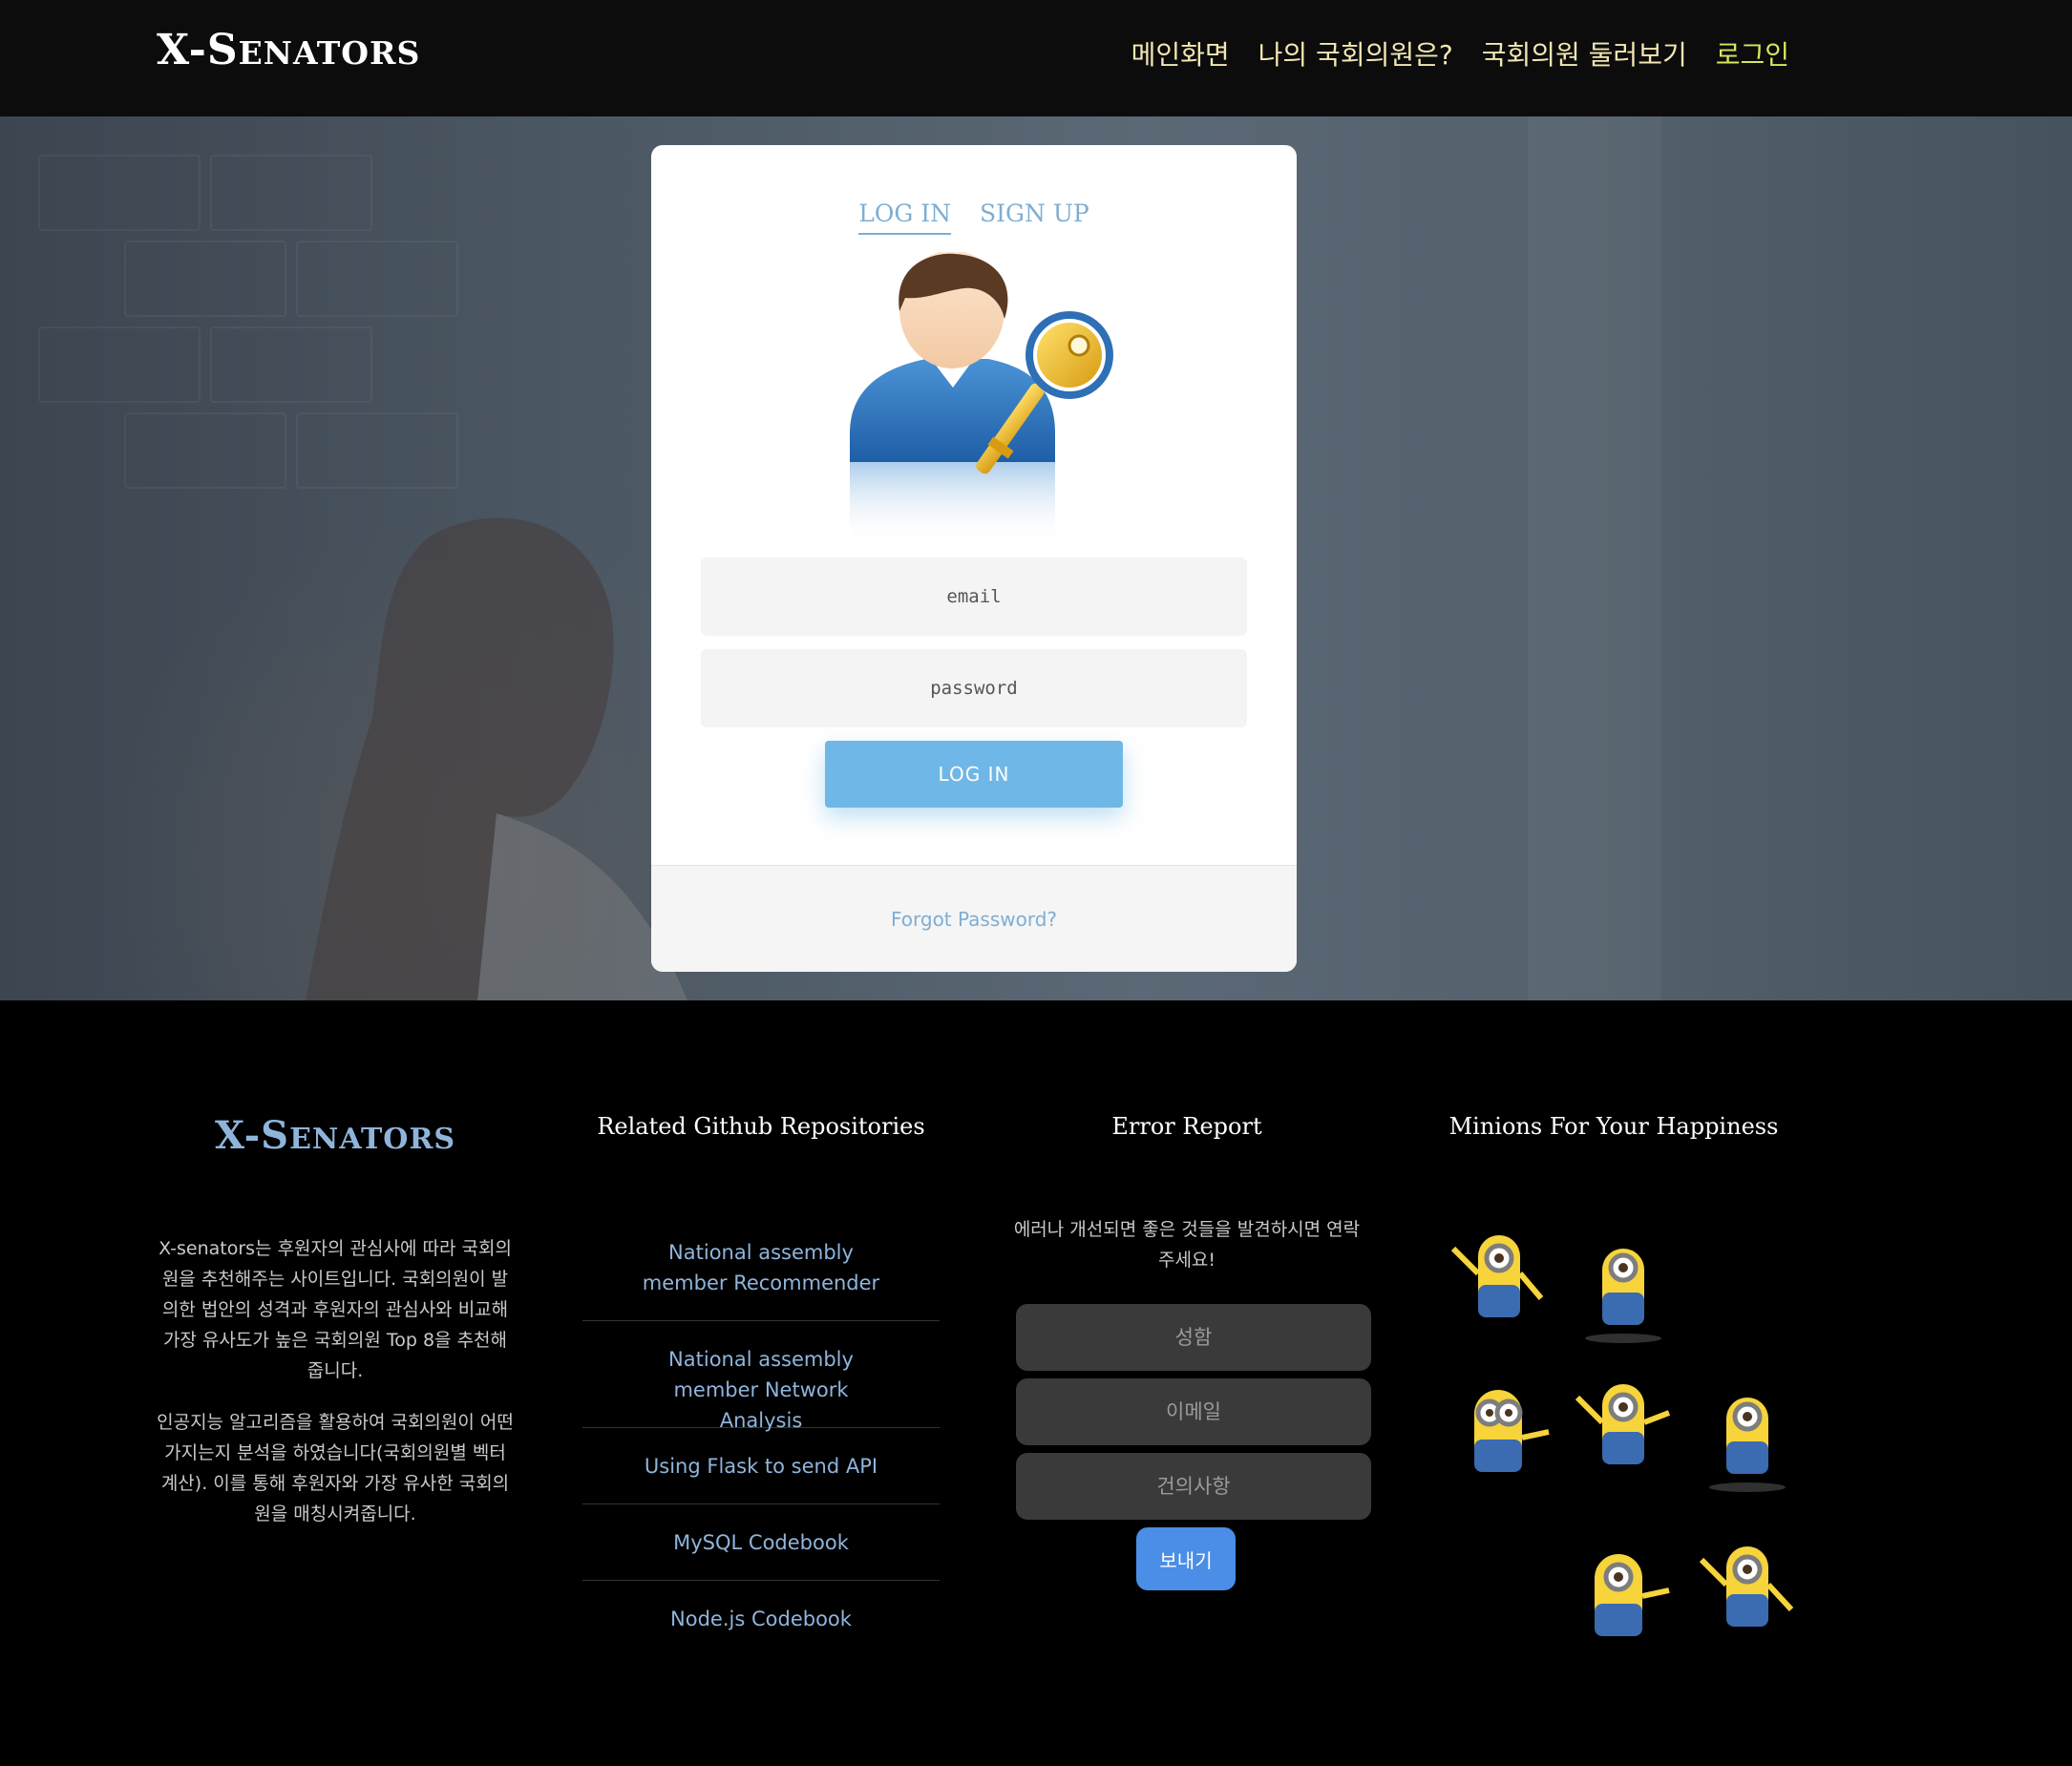  What do you see at coordinates (1585, 55) in the screenshot?
I see `nav-link-browse: 국회의원 둘러보기` at bounding box center [1585, 55].